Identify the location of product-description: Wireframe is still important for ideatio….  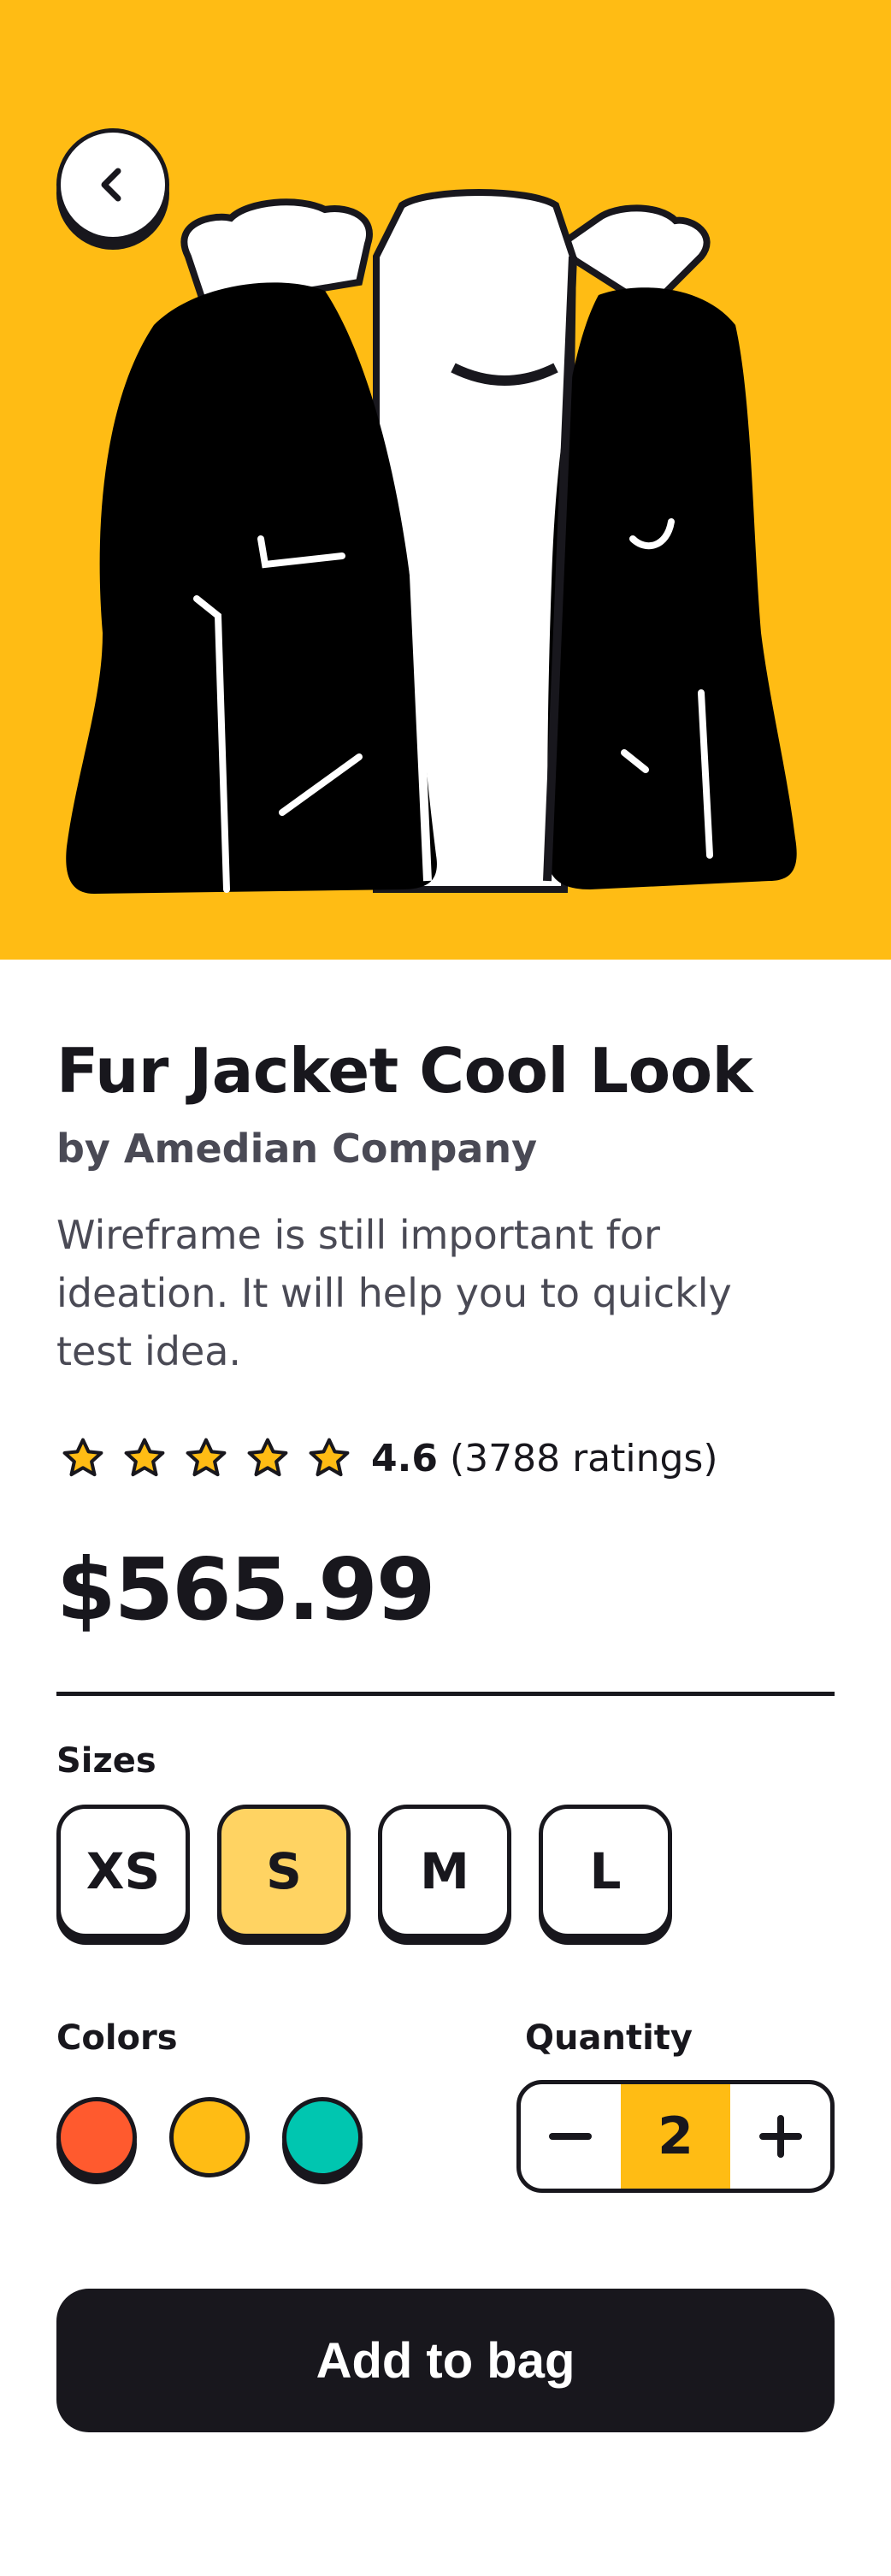
(394, 1293).